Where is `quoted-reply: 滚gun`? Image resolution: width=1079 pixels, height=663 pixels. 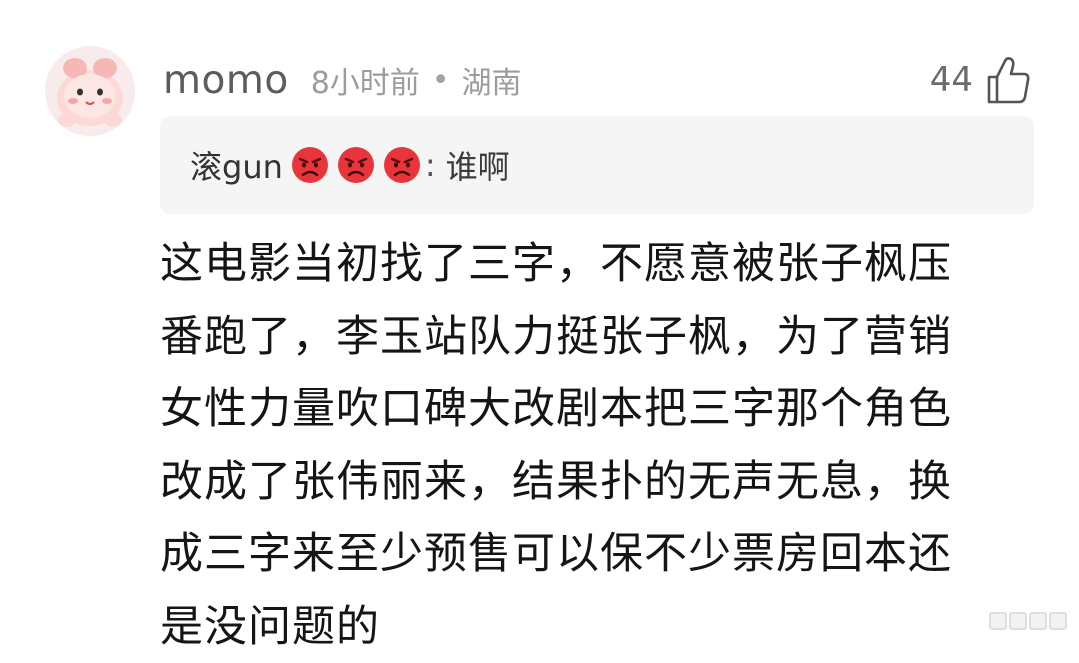 quoted-reply: 滚gun is located at coordinates (597, 165).